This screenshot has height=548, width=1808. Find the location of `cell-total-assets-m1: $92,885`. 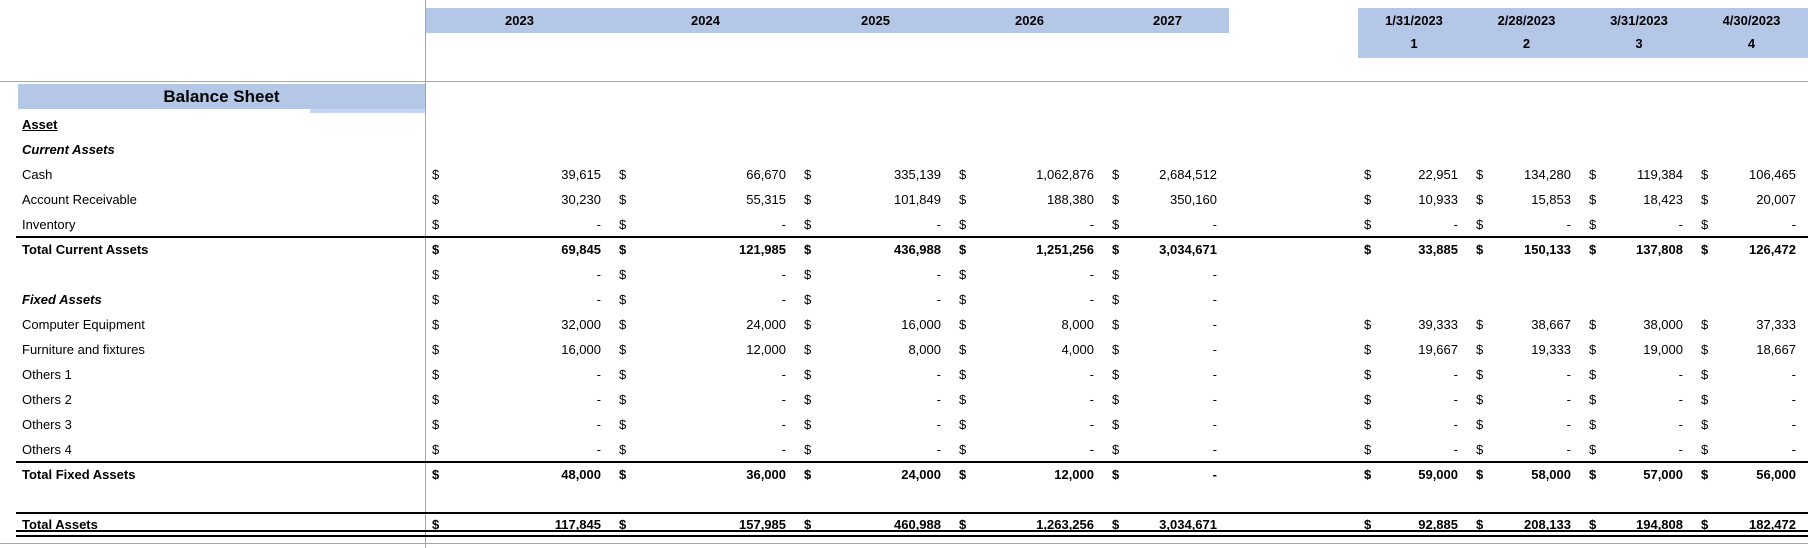

cell-total-assets-m1: $92,885 is located at coordinates (1414, 524).